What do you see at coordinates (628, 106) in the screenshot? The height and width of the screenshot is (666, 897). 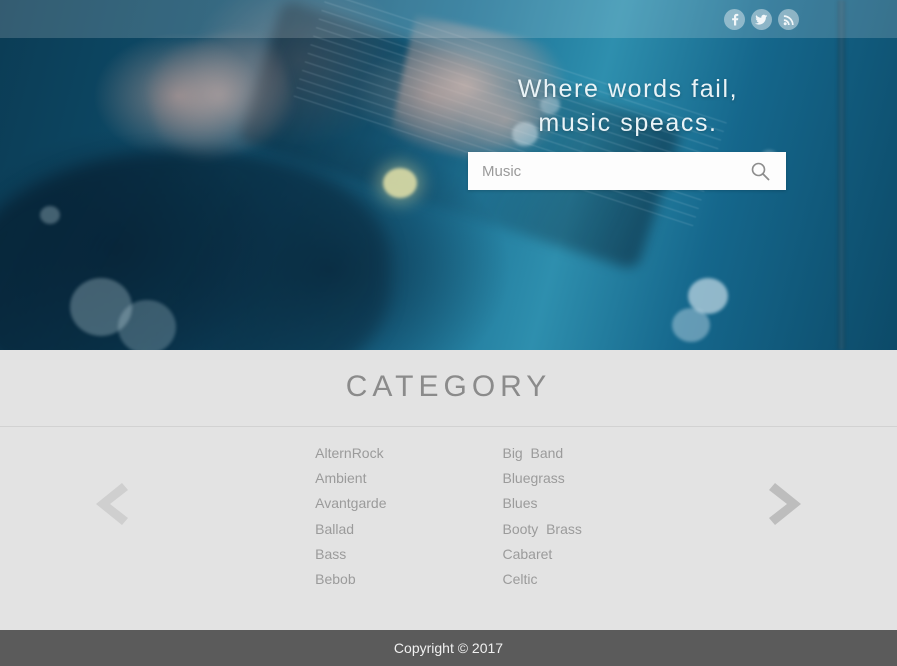 I see `hero-tagline: Where words fail, music speacs.` at bounding box center [628, 106].